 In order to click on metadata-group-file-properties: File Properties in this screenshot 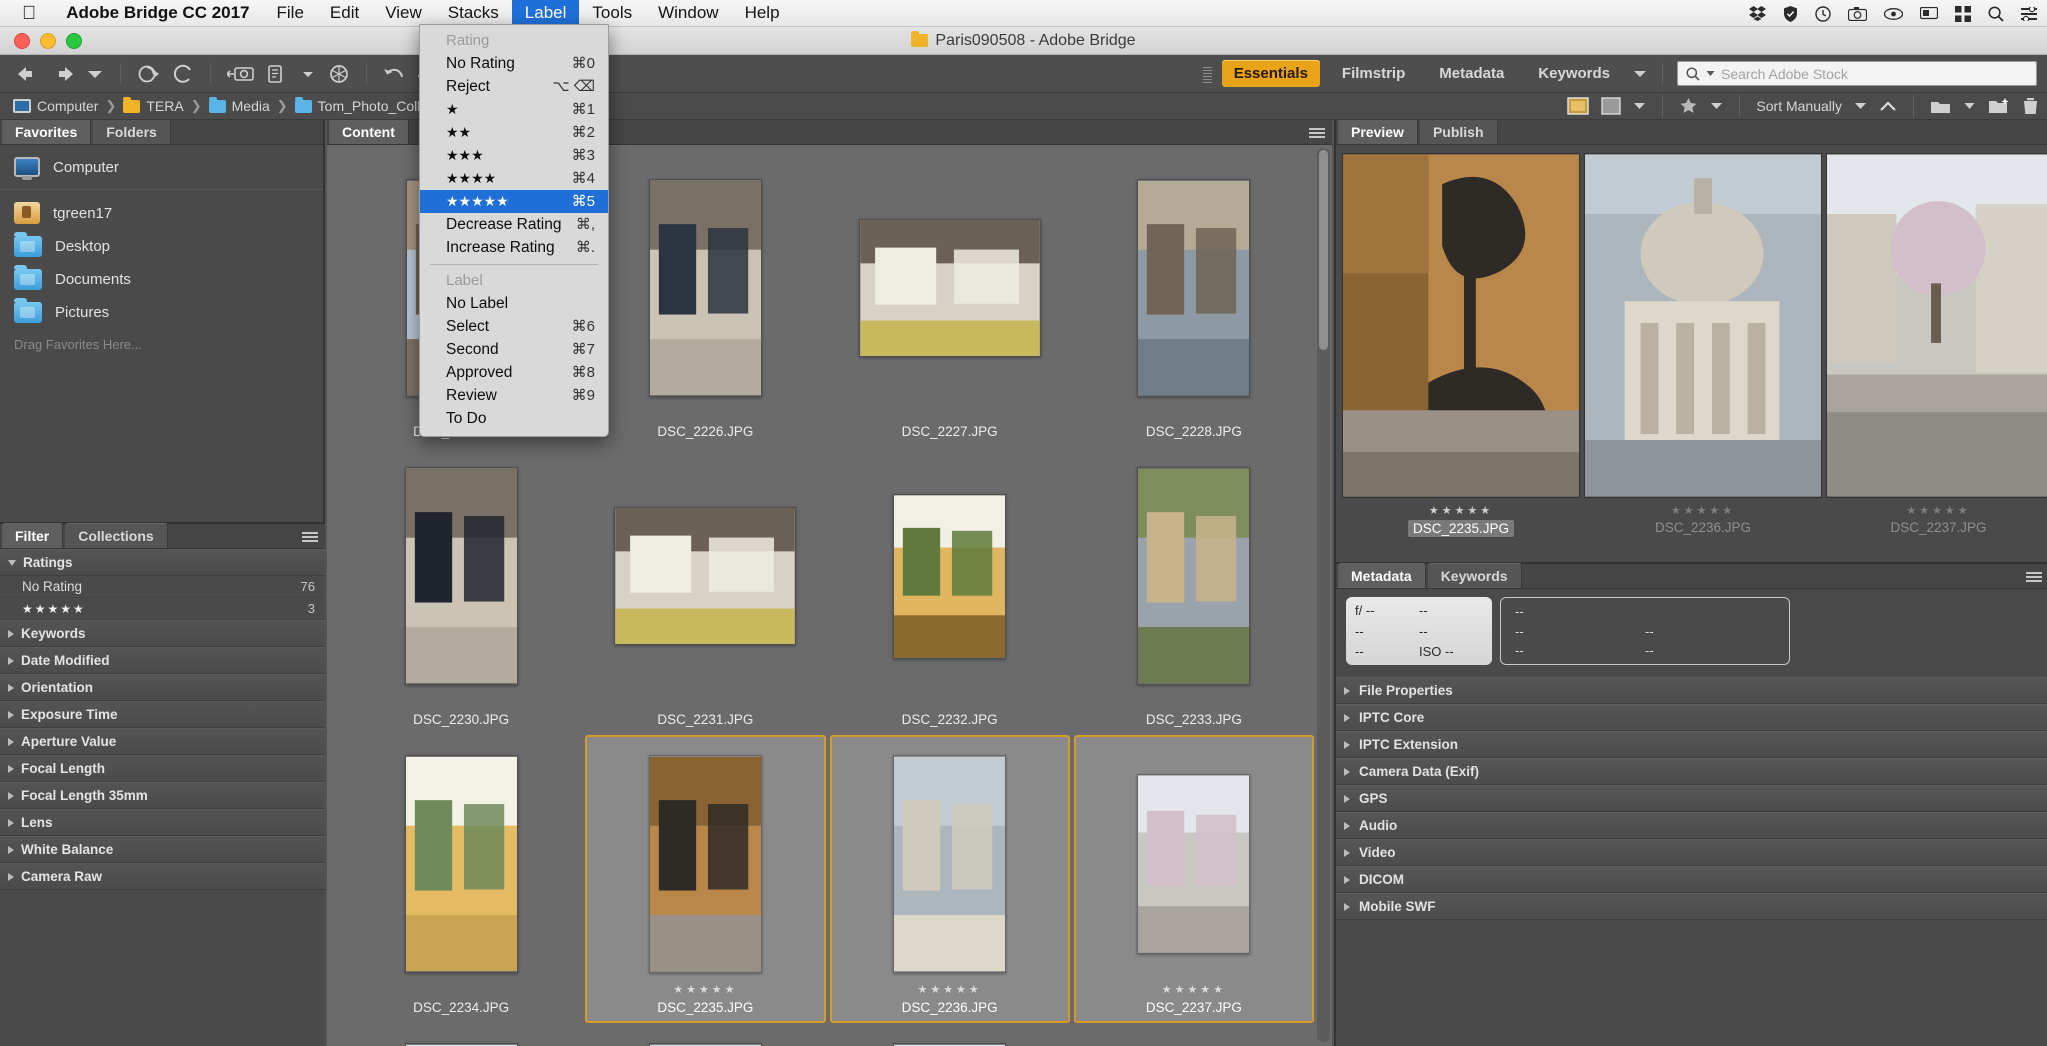, I will do `click(1691, 690)`.